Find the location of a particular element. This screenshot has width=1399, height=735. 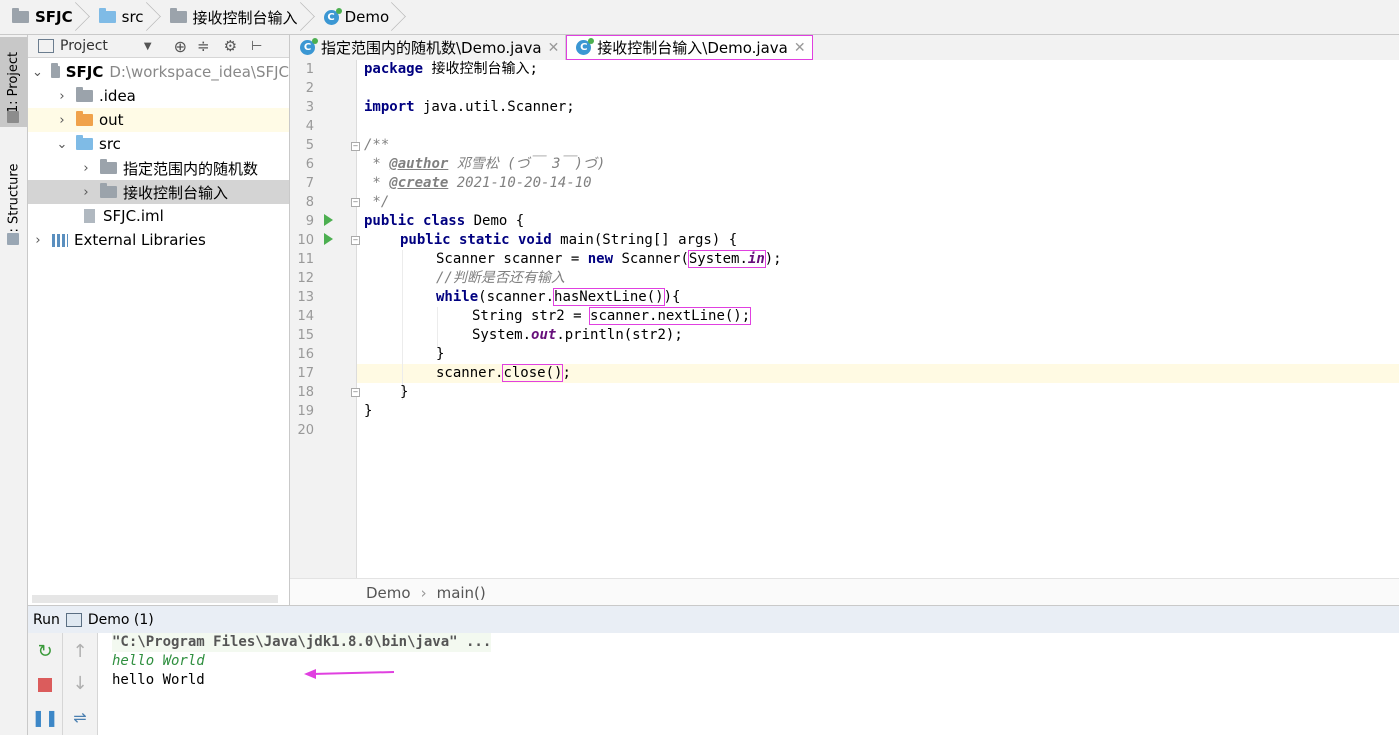

keyword: new is located at coordinates (600, 259).